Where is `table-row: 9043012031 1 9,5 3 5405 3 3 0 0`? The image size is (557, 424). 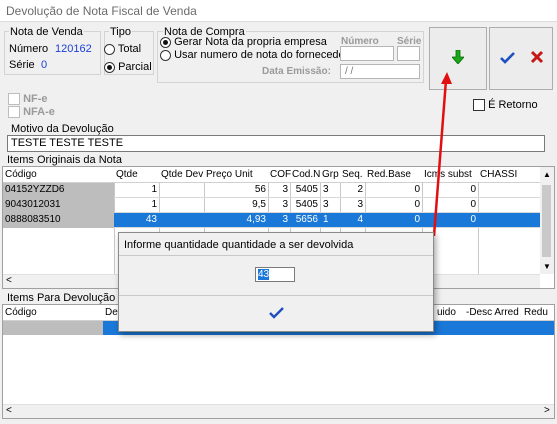 table-row: 9043012031 1 9,5 3 5405 3 3 0 0 is located at coordinates (271, 205).